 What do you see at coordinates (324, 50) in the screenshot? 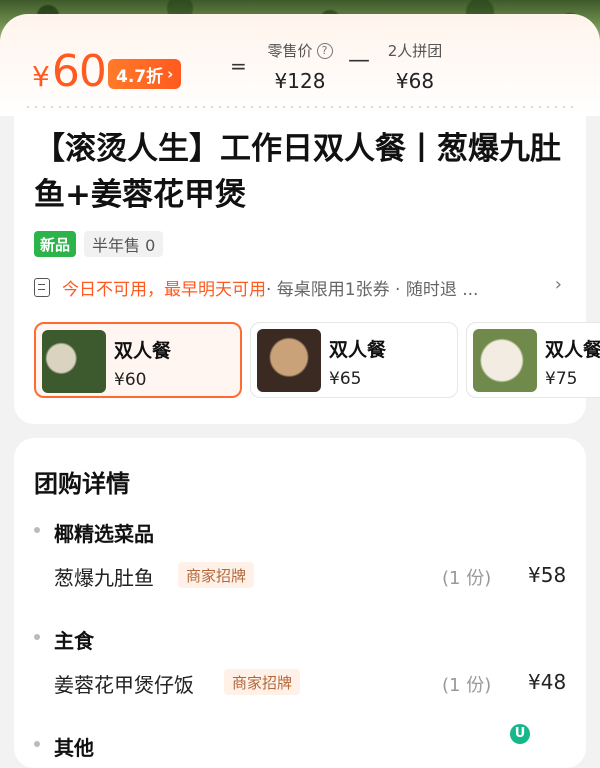
I see `question-circle-icon: ?` at bounding box center [324, 50].